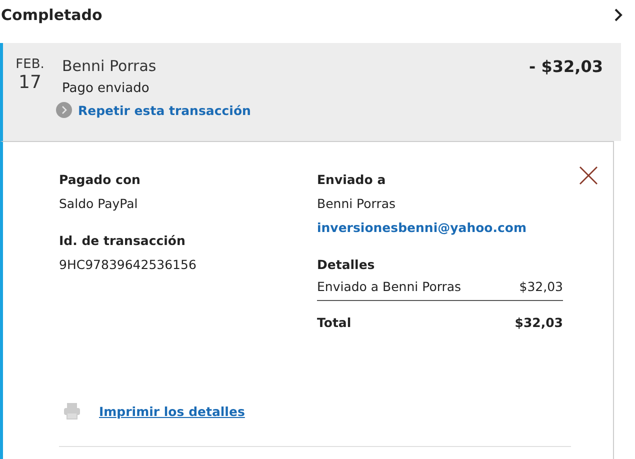 This screenshot has width=635, height=459. I want to click on payee-name: Benni Porras, so click(110, 66).